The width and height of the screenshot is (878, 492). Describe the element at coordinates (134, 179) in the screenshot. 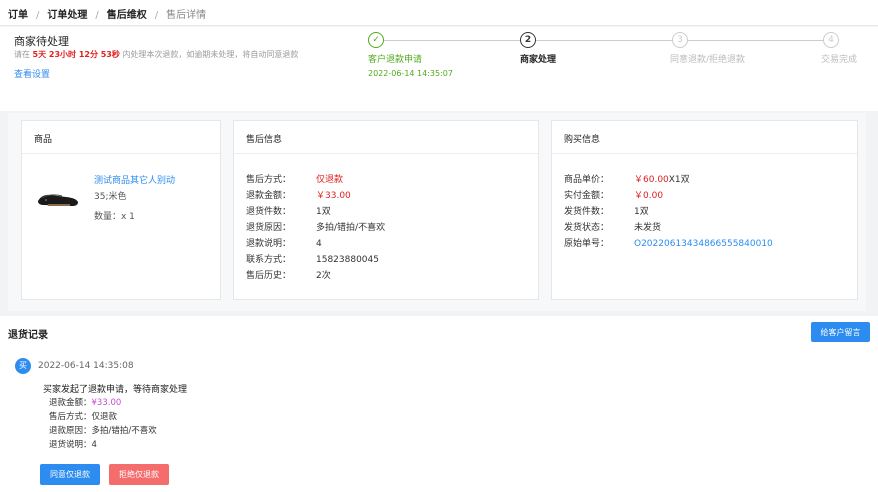

I see `product-name-link: 测试商品其它人别动` at that location.